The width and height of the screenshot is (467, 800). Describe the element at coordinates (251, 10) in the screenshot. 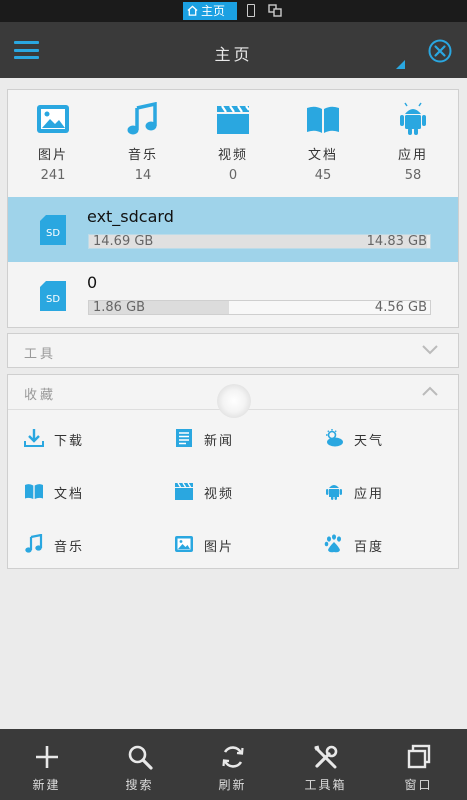

I see `phone-icon` at that location.